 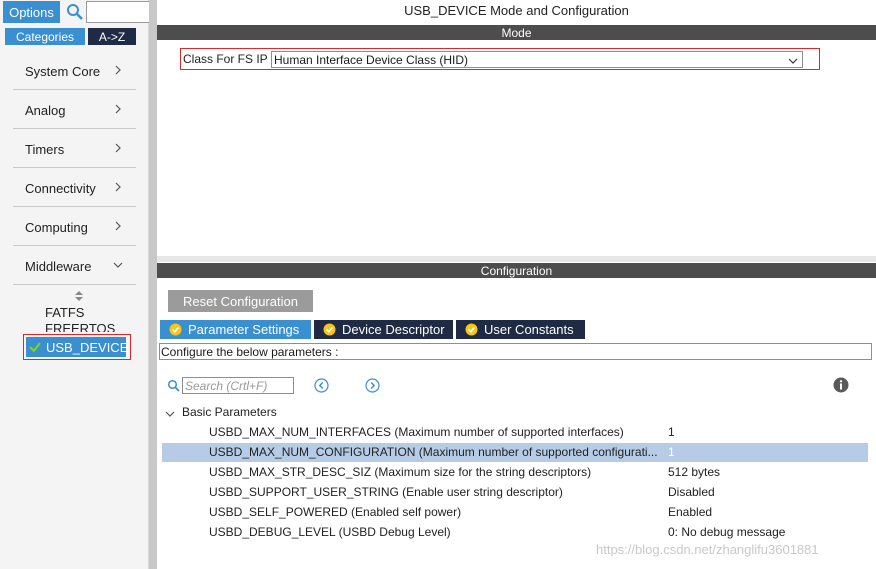 I want to click on middleware-item-usb-device: USB_DEVICE, so click(x=77, y=347).